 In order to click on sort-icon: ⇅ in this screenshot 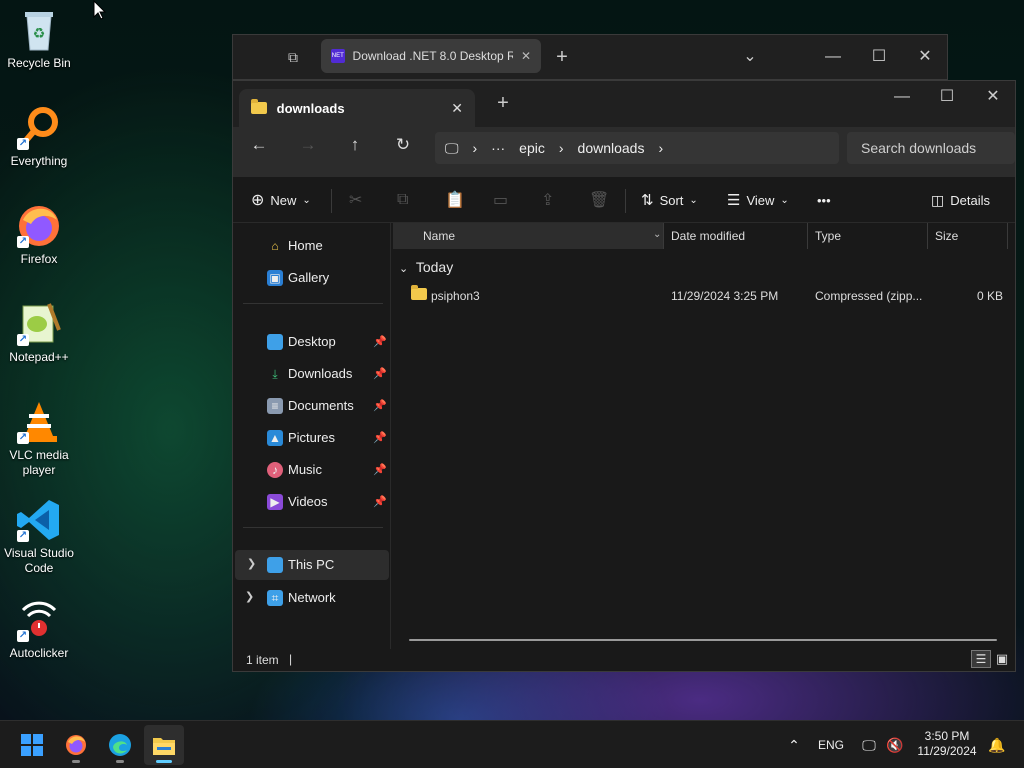, I will do `click(647, 200)`.